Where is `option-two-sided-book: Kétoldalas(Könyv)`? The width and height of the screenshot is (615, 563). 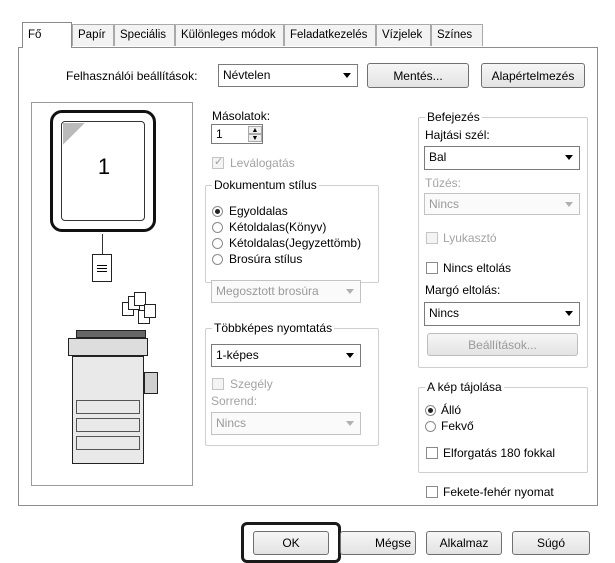 option-two-sided-book: Kétoldalas(Könyv) is located at coordinates (278, 227).